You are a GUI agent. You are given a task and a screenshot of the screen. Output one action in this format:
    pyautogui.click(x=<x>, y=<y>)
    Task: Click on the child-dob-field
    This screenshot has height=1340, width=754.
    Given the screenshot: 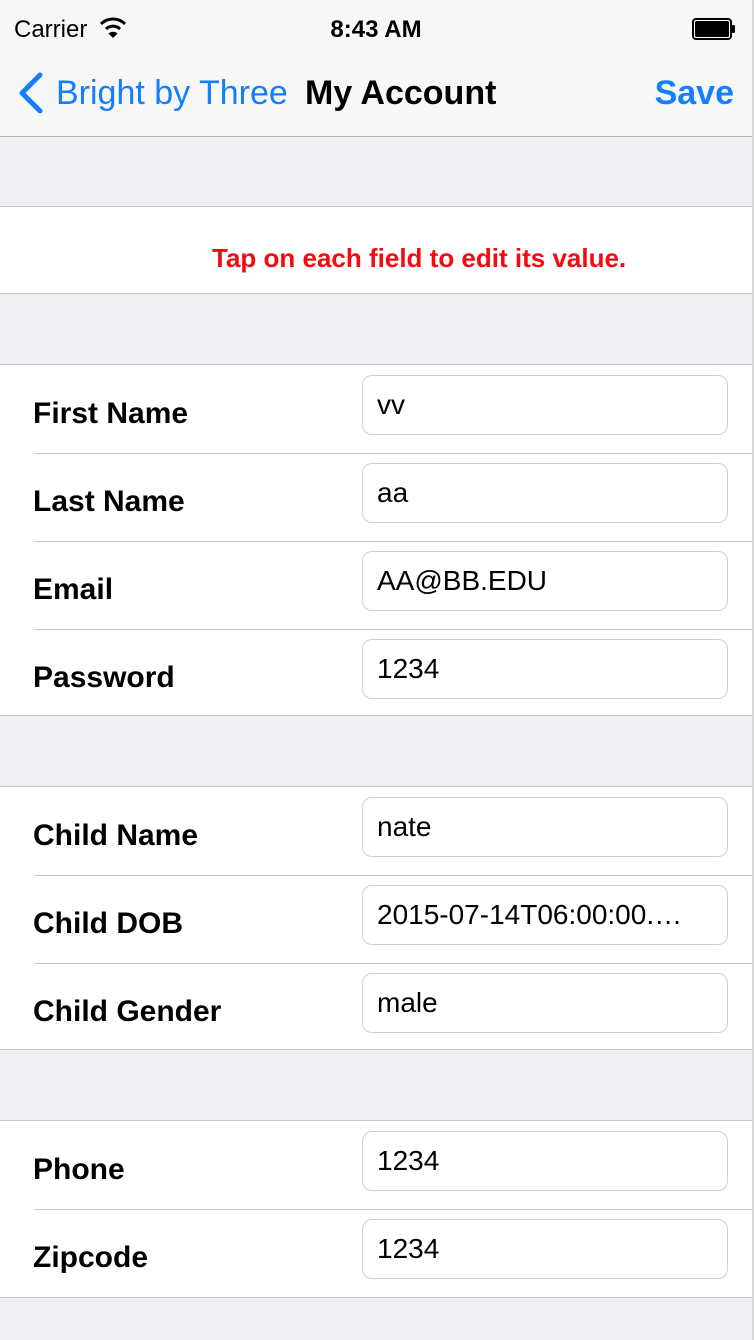 What is the action you would take?
    pyautogui.click(x=545, y=915)
    